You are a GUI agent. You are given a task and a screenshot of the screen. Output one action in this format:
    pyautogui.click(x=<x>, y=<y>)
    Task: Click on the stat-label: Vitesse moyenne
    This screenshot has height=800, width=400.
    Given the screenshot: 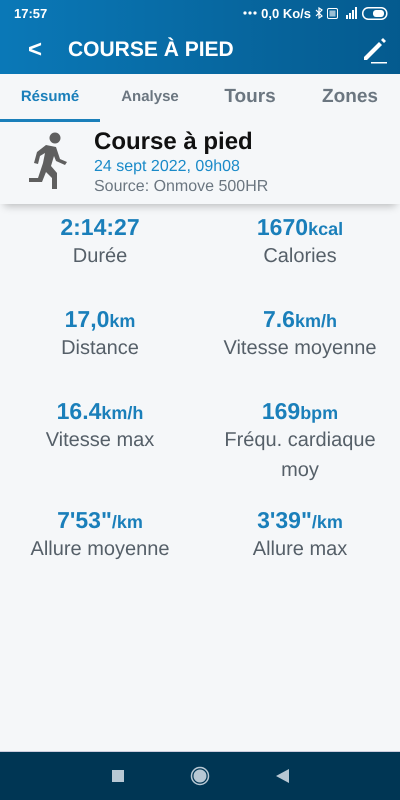 What is the action you would take?
    pyautogui.click(x=300, y=348)
    